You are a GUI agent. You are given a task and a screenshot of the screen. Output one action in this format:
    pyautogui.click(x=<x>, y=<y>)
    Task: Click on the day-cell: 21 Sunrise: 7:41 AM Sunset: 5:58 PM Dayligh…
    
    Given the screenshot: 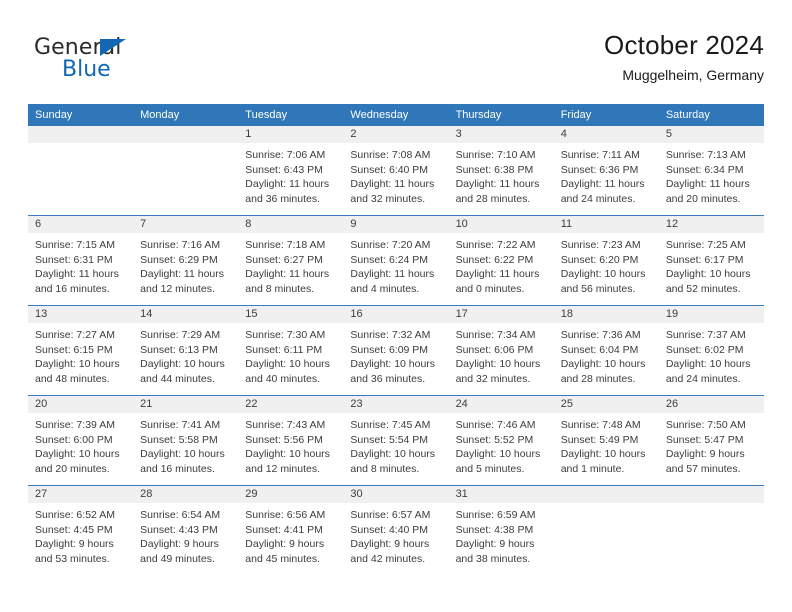 What is the action you would take?
    pyautogui.click(x=186, y=440)
    